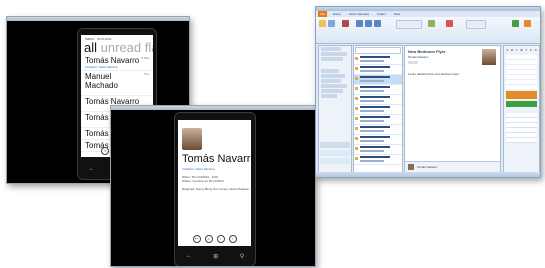 The width and height of the screenshot is (545, 268). What do you see at coordinates (345, 23) in the screenshot?
I see `delete-icon` at bounding box center [345, 23].